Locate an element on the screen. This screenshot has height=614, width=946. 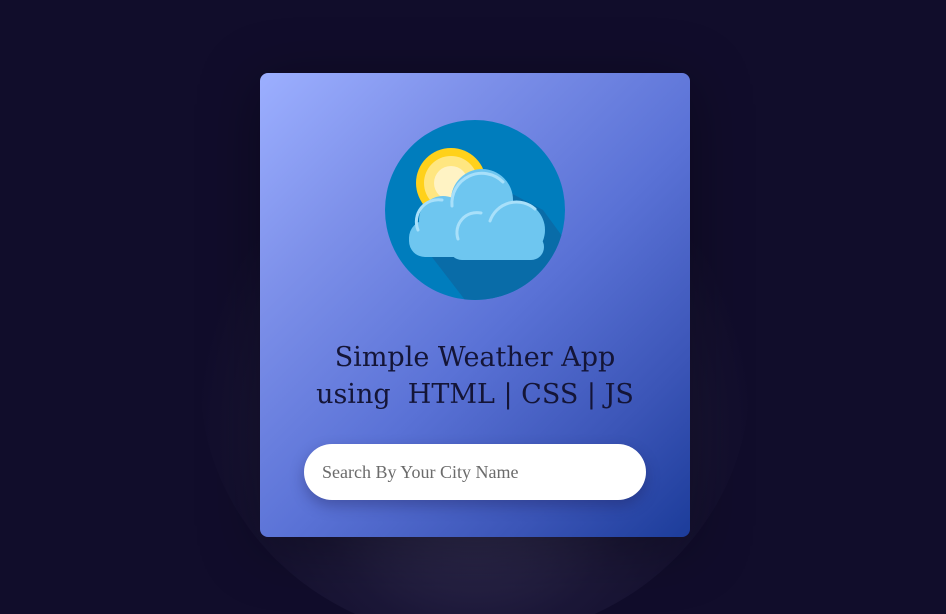
city-search-input is located at coordinates (475, 472).